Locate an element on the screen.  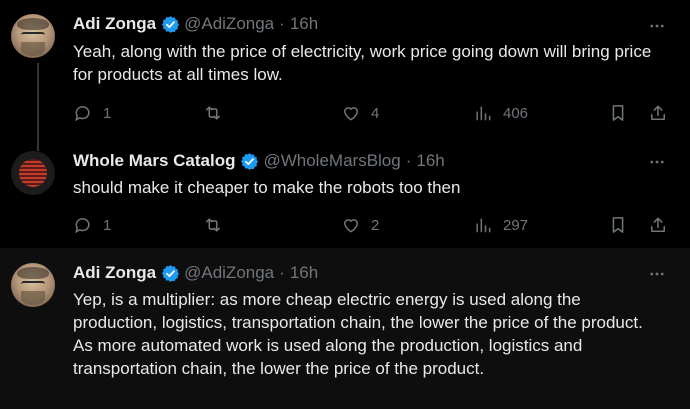
author-name: Whole Mars Catalog is located at coordinates (154, 161).